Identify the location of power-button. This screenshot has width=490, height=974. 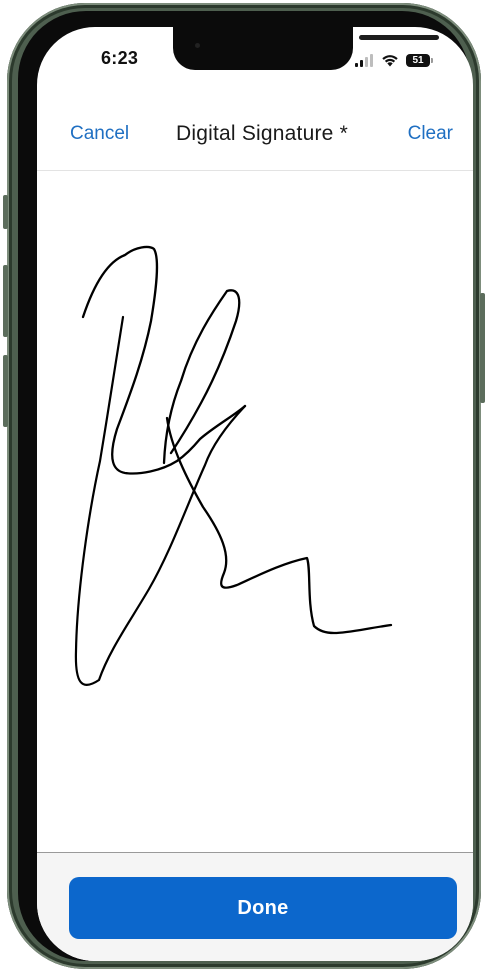
(482, 348).